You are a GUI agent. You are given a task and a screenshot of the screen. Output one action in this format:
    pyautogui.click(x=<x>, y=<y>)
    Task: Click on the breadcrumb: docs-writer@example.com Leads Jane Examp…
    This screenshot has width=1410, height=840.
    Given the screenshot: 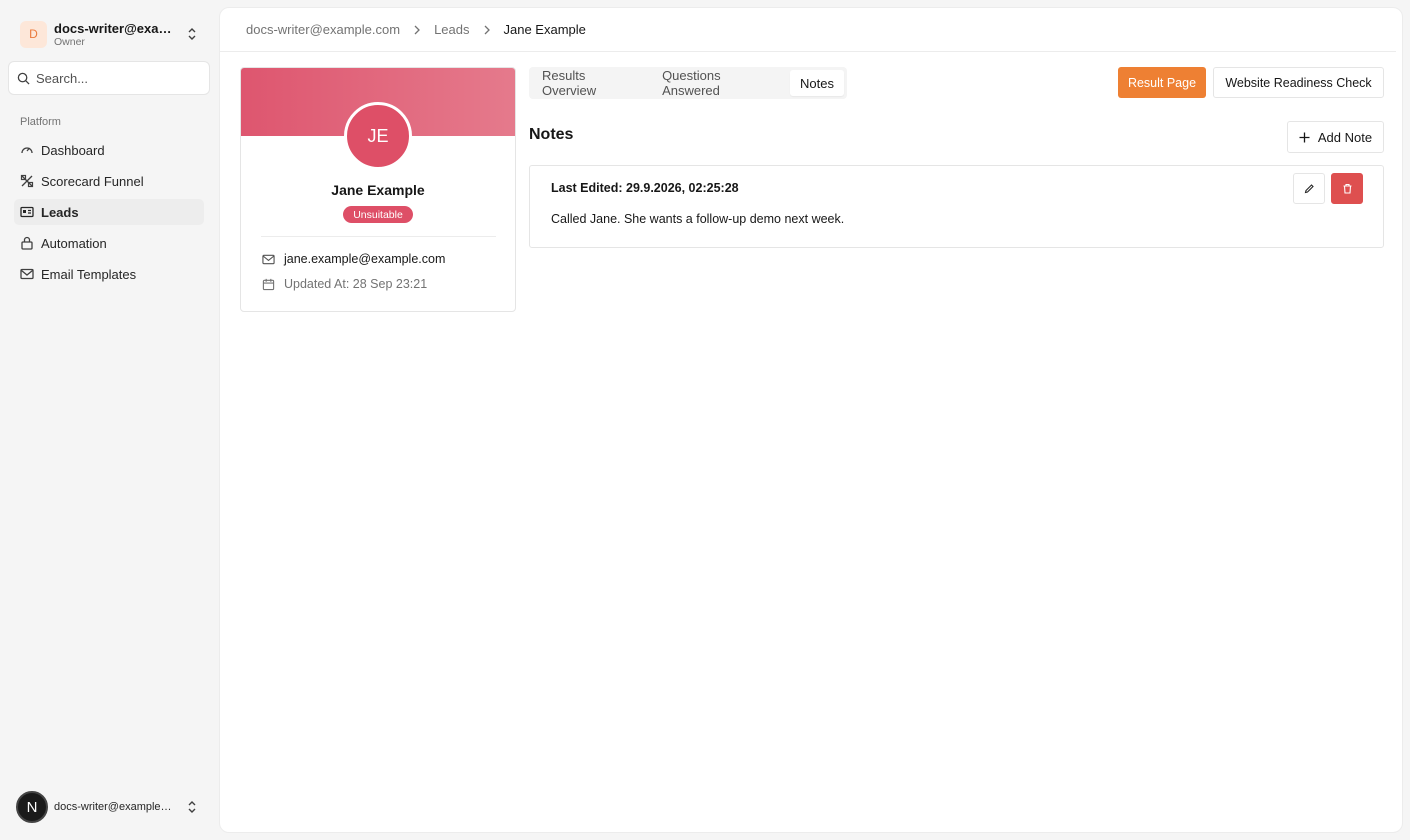 What is the action you would take?
    pyautogui.click(x=808, y=30)
    